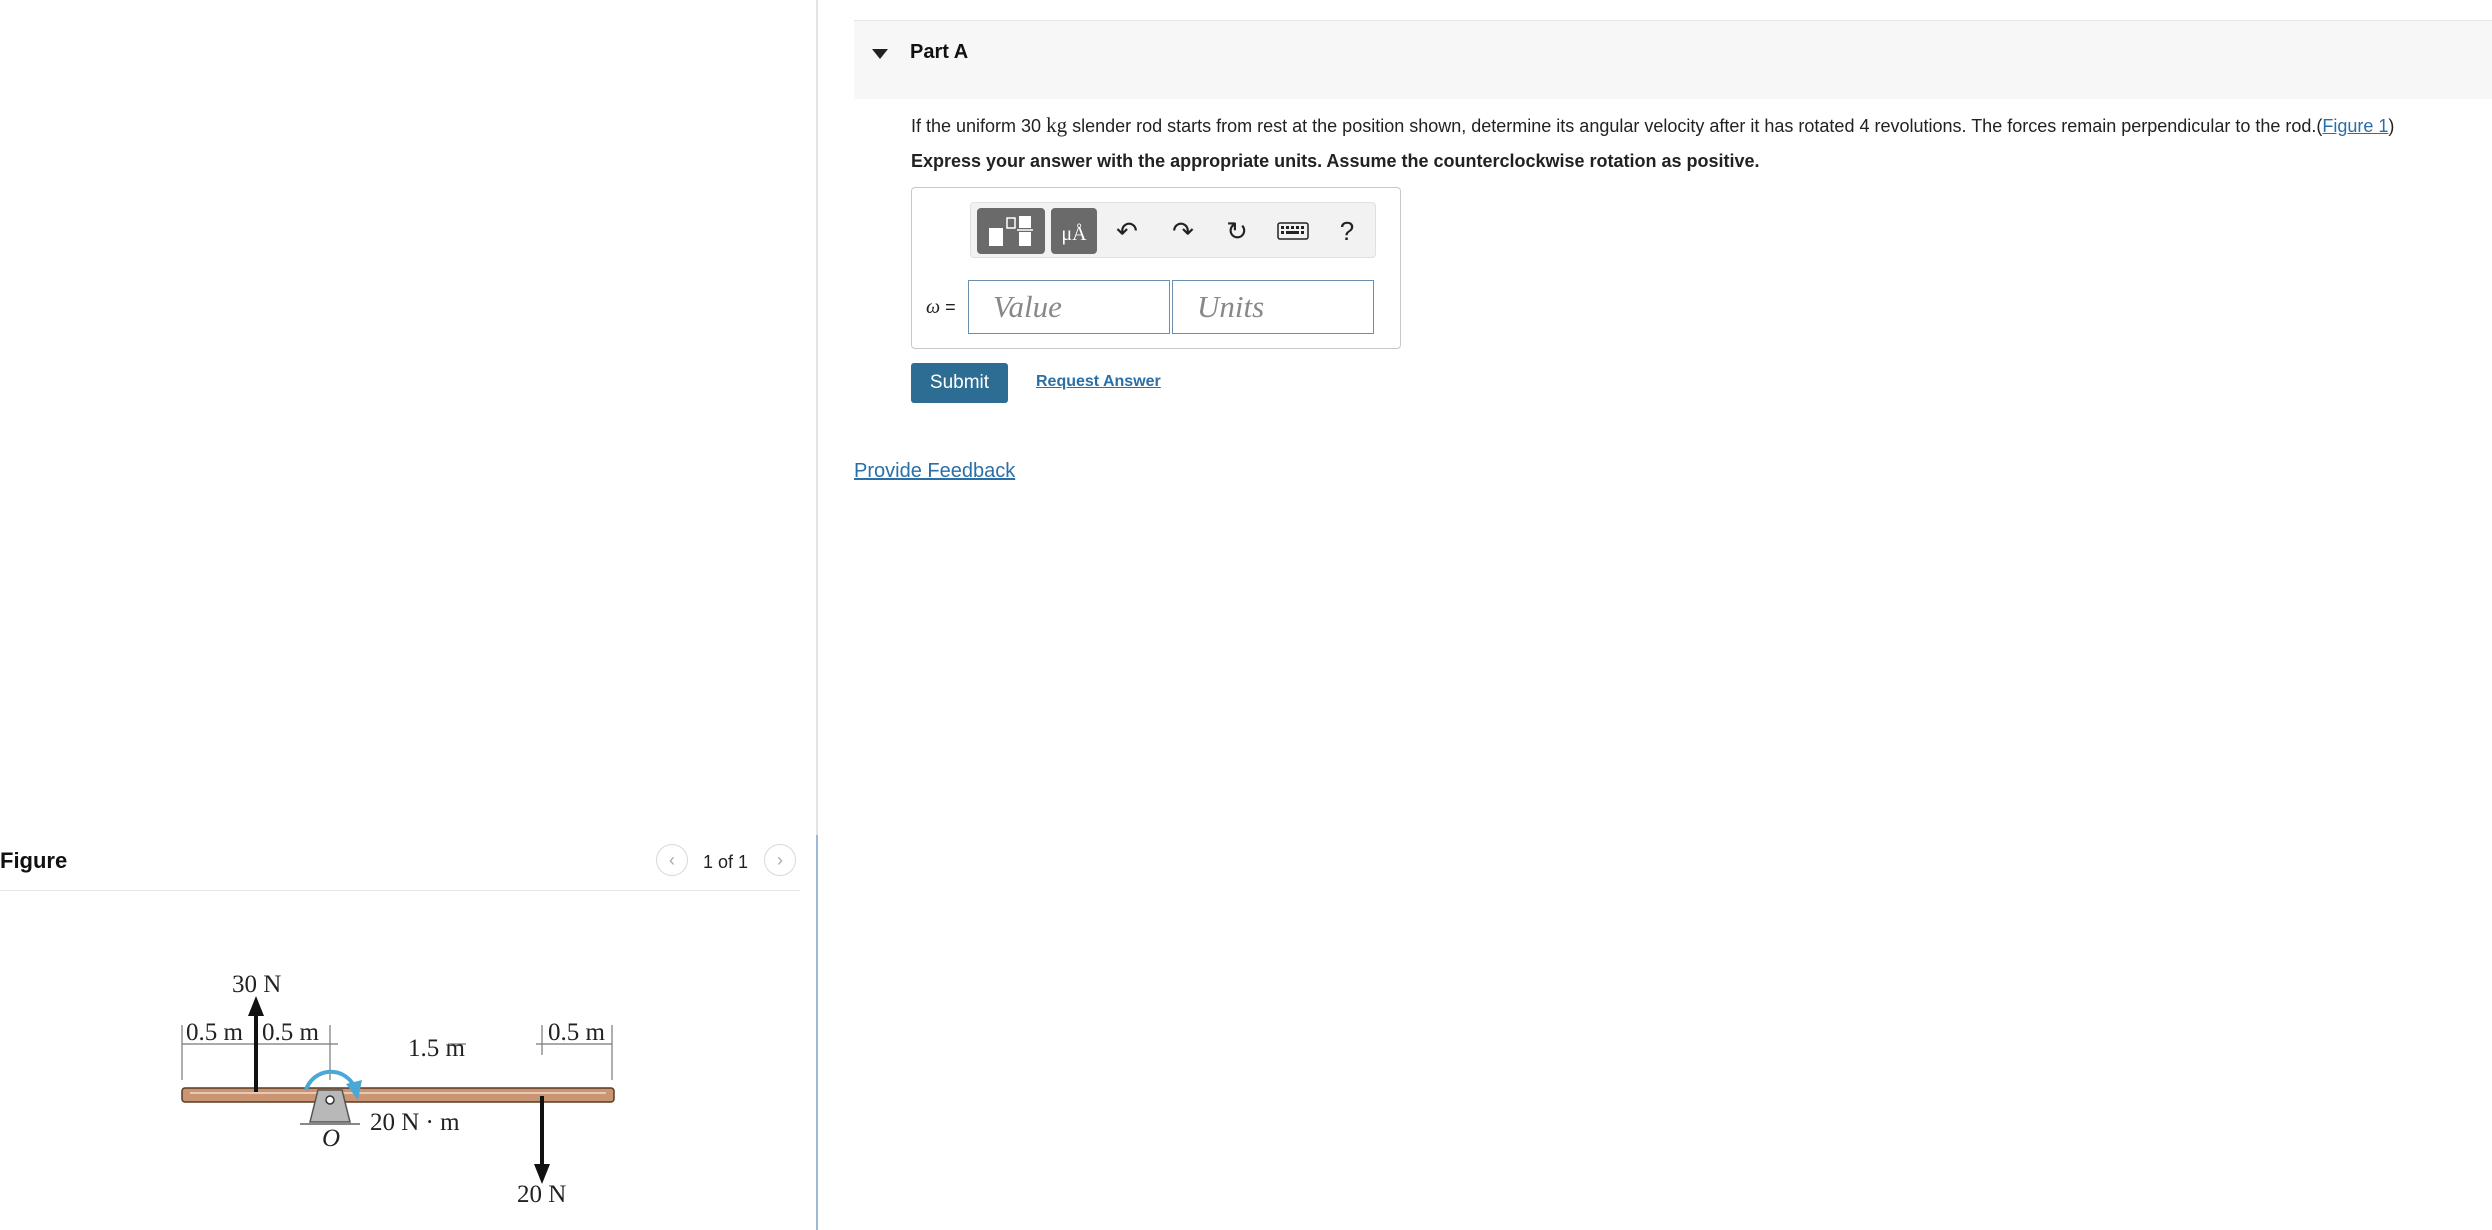 The height and width of the screenshot is (1230, 2492). I want to click on figure-link: Figure 1, so click(2355, 126).